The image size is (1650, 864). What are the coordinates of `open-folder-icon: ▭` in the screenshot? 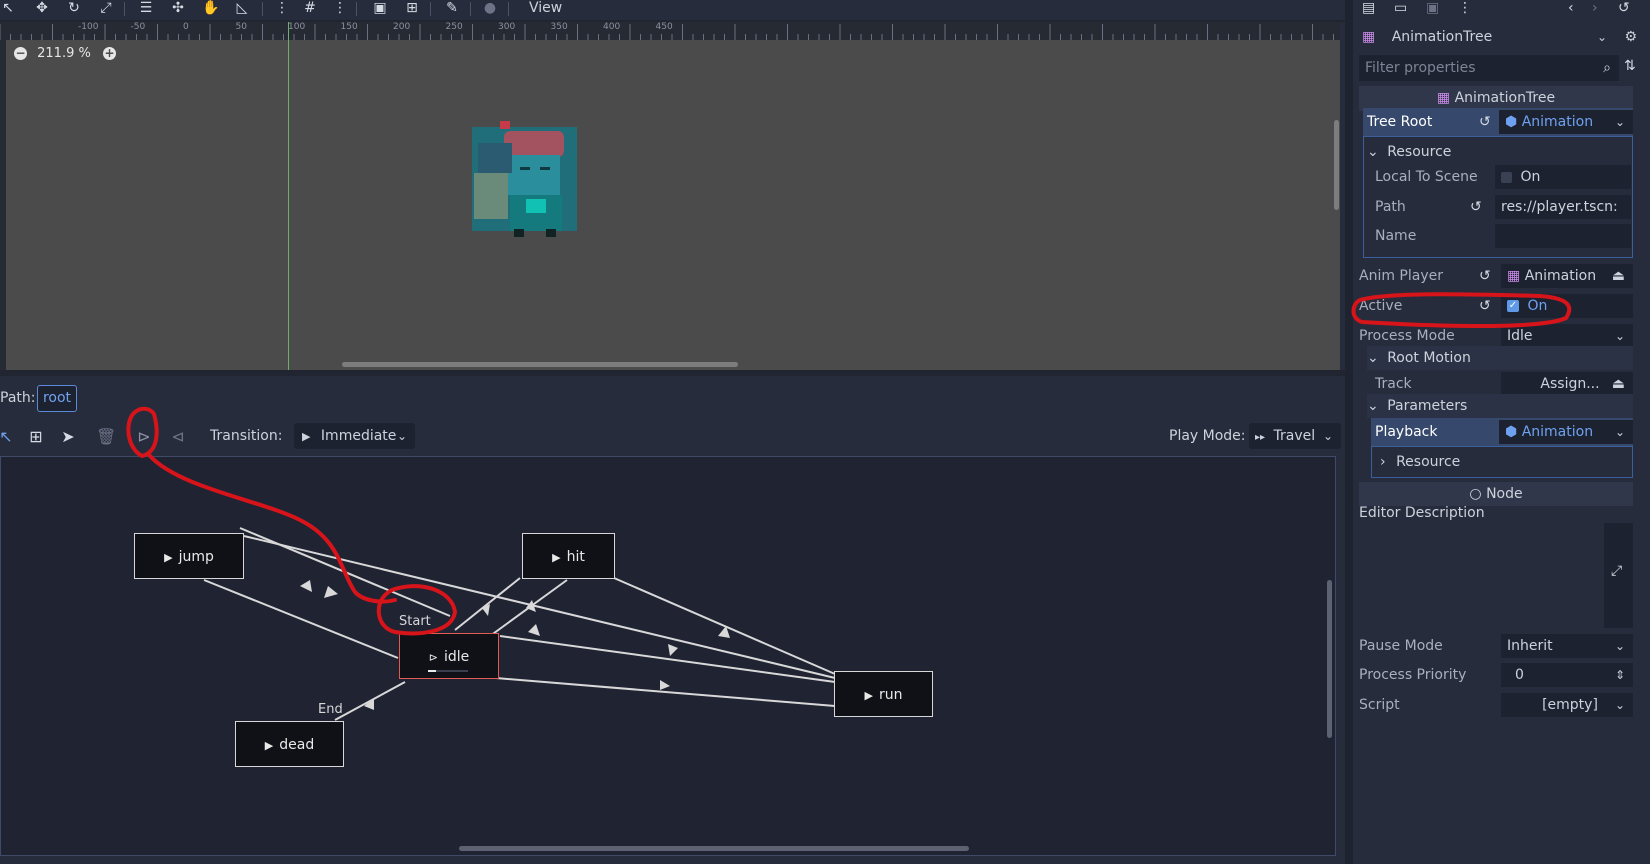 It's located at (1400, 8).